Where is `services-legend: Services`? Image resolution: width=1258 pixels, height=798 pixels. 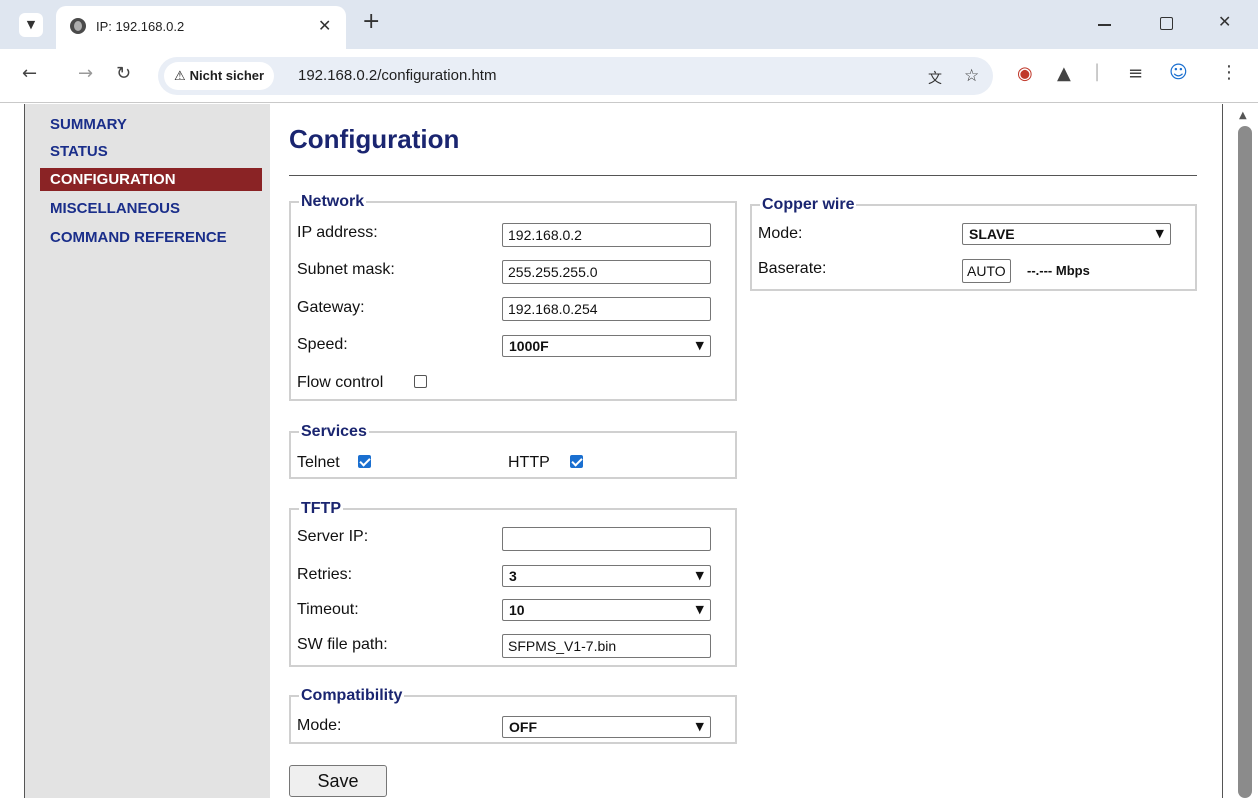
services-legend: Services is located at coordinates (334, 431).